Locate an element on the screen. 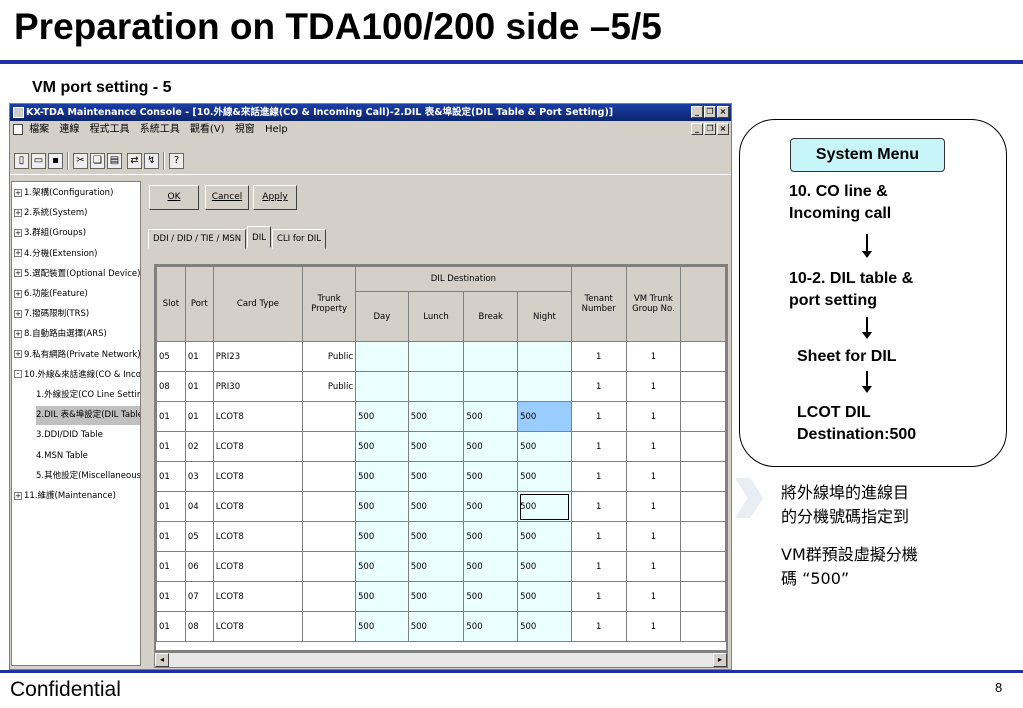  copy-icon: ❏ is located at coordinates (97, 161).